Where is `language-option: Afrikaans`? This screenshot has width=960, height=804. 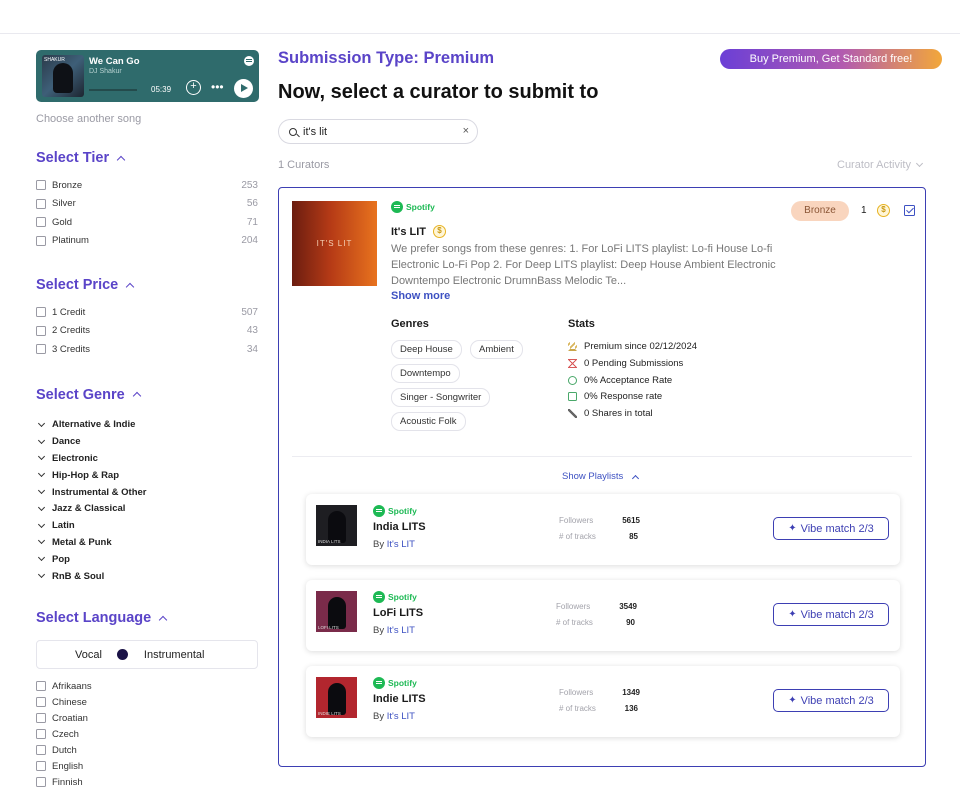 language-option: Afrikaans is located at coordinates (147, 686).